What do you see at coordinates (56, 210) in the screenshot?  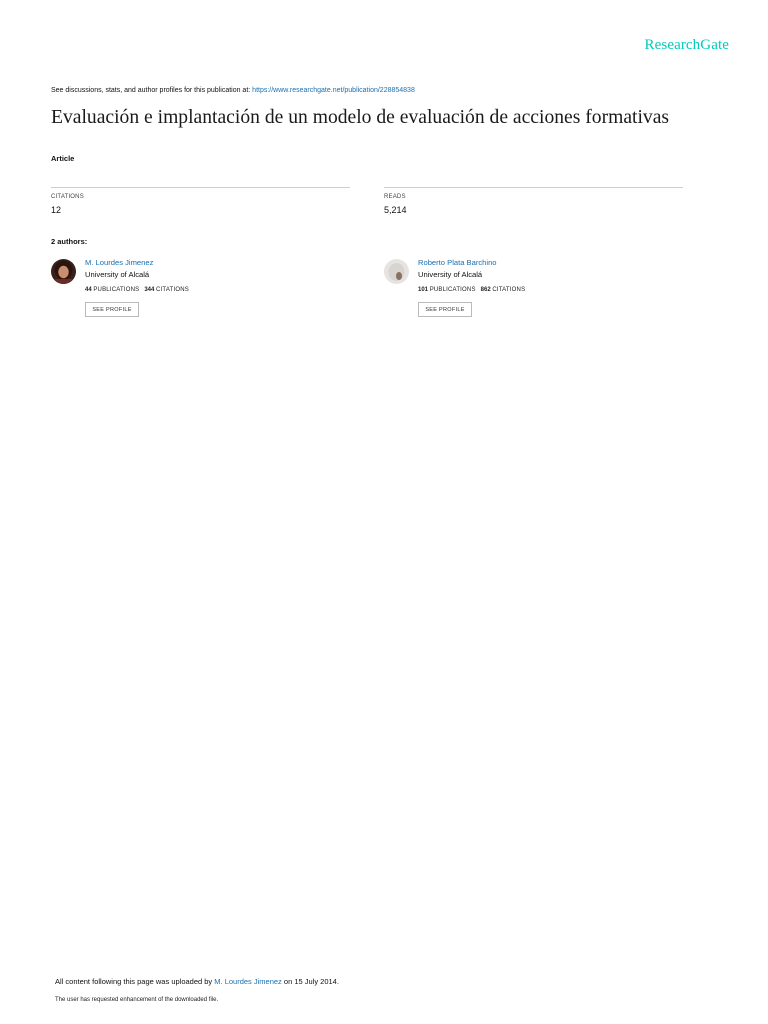 I see `citations-value: 12` at bounding box center [56, 210].